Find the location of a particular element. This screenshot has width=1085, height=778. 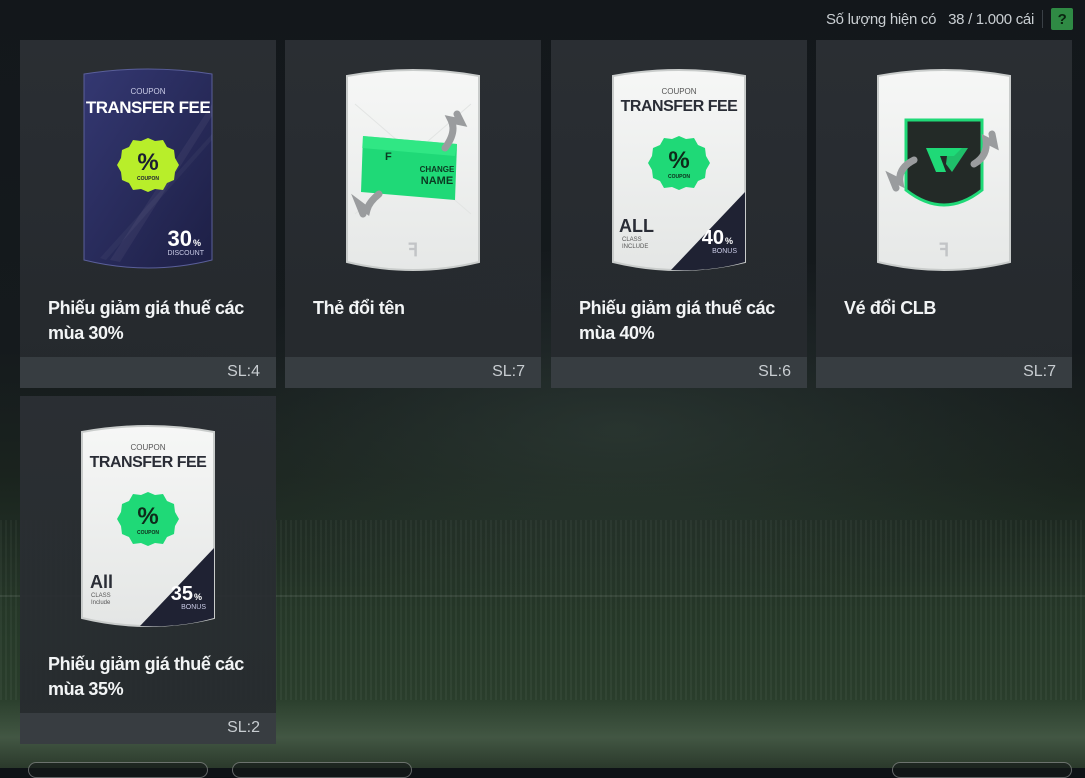

percent-value: 30 is located at coordinates (180, 238).